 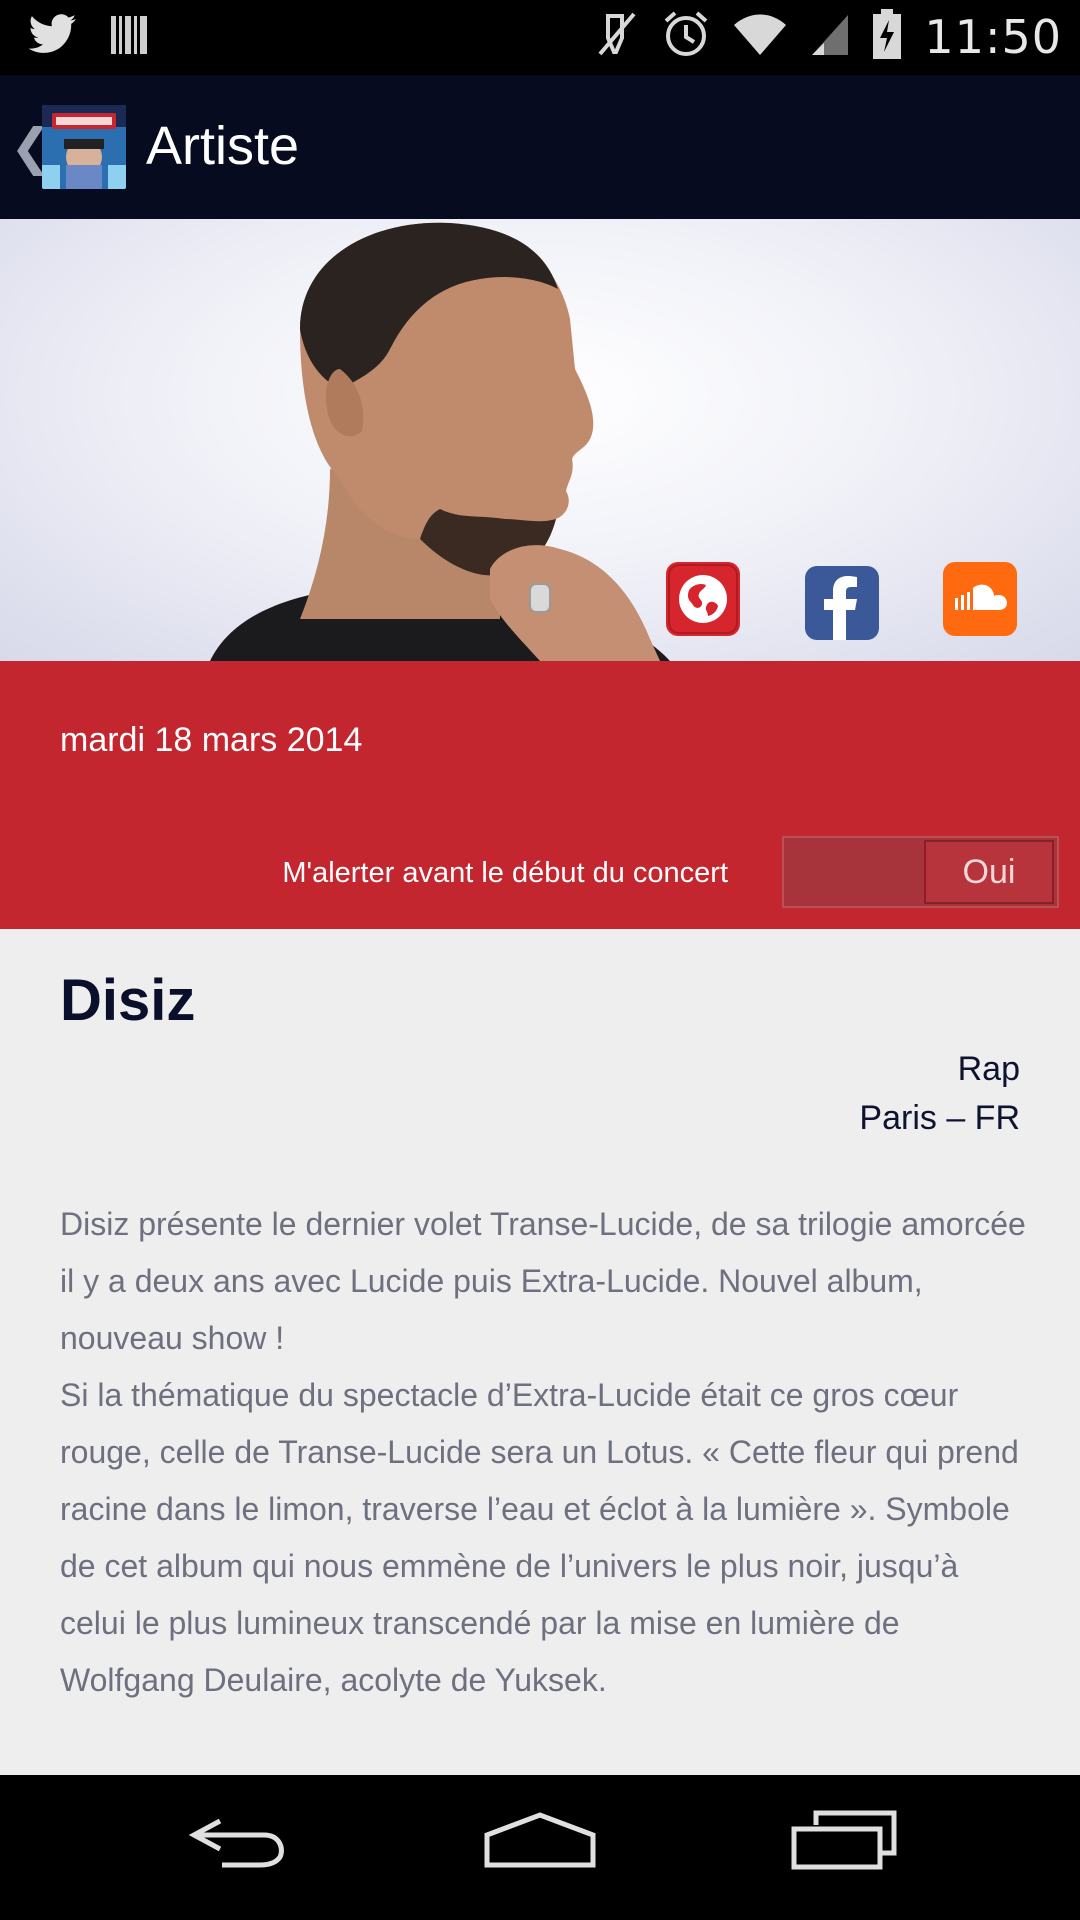 What do you see at coordinates (989, 872) in the screenshot?
I see `alert-toggle-knob: Oui` at bounding box center [989, 872].